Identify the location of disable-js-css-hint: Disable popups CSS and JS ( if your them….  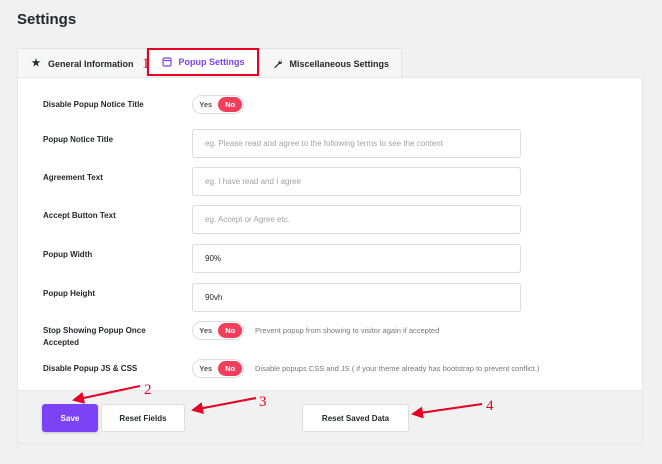
(397, 368).